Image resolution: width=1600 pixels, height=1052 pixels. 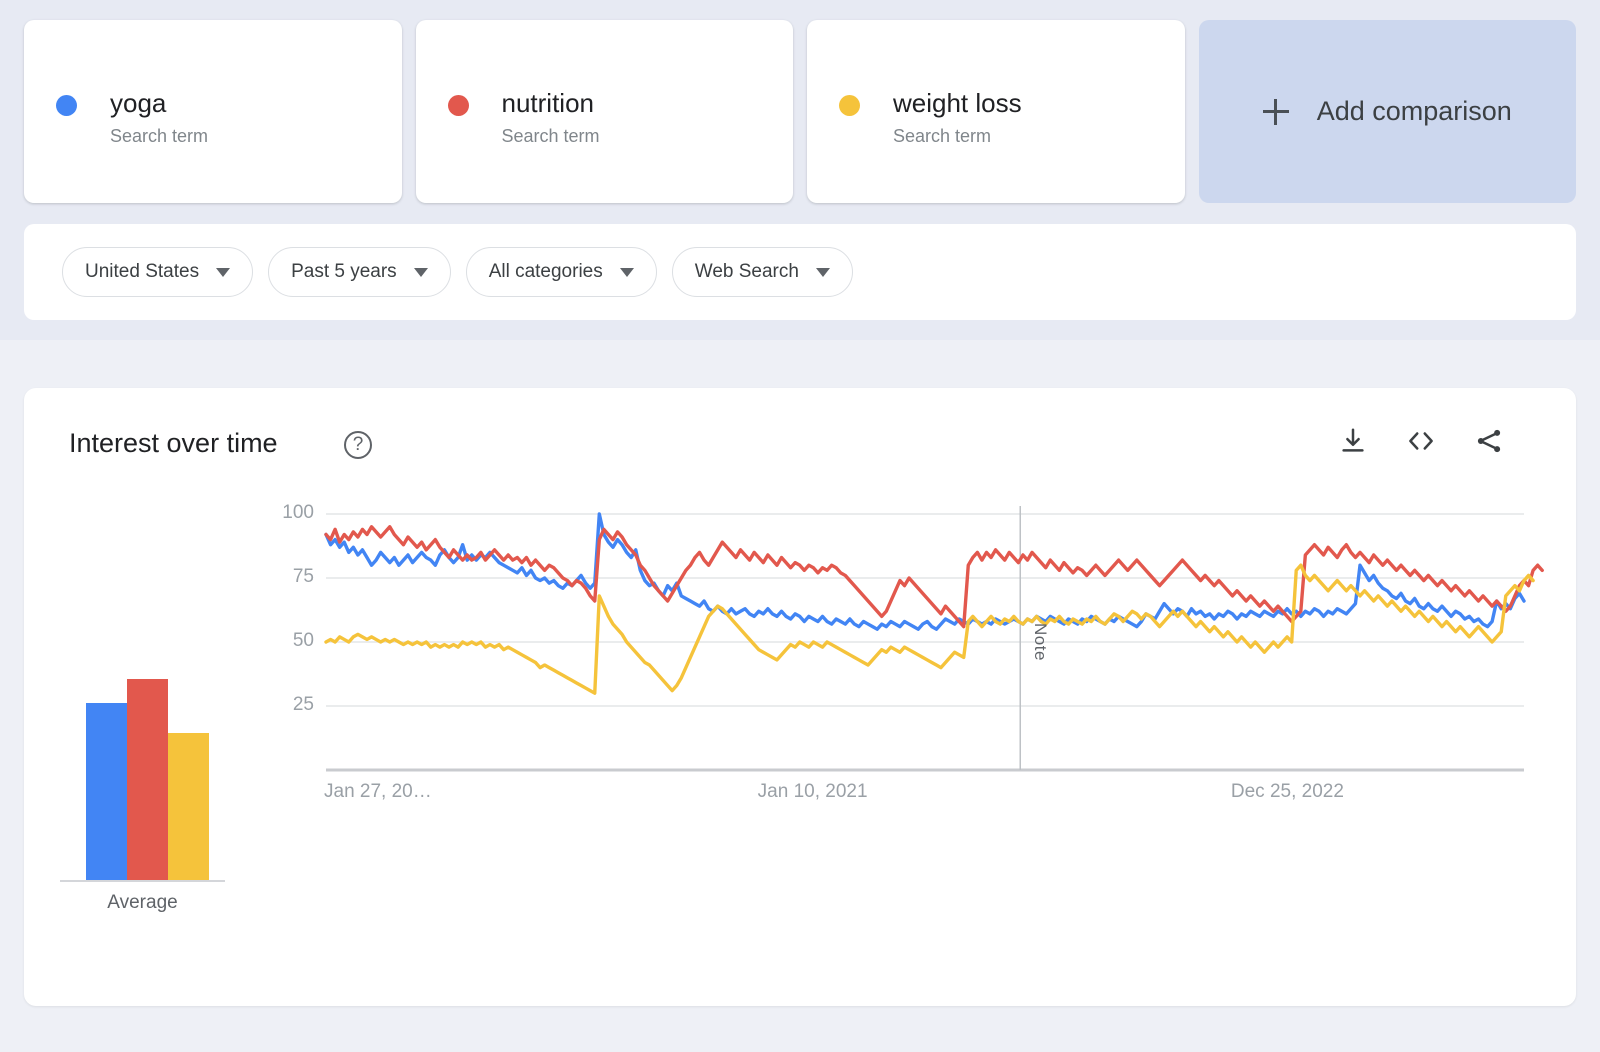 I want to click on x-axis-tick-1: Jan 10, 2021, so click(x=812, y=791).